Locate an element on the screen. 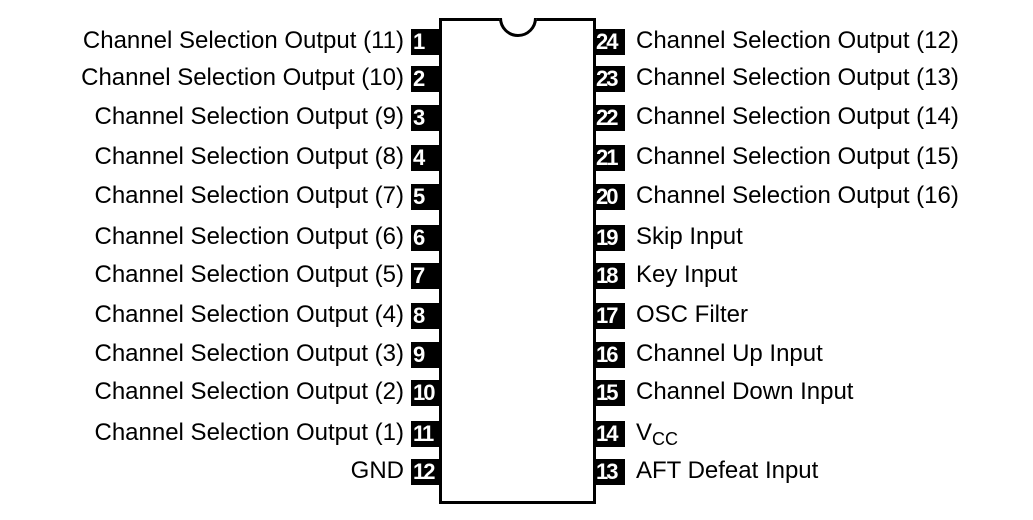 This screenshot has height=520, width=1033. pin-5-label: Channel Selection Output (7) is located at coordinates (249, 195).